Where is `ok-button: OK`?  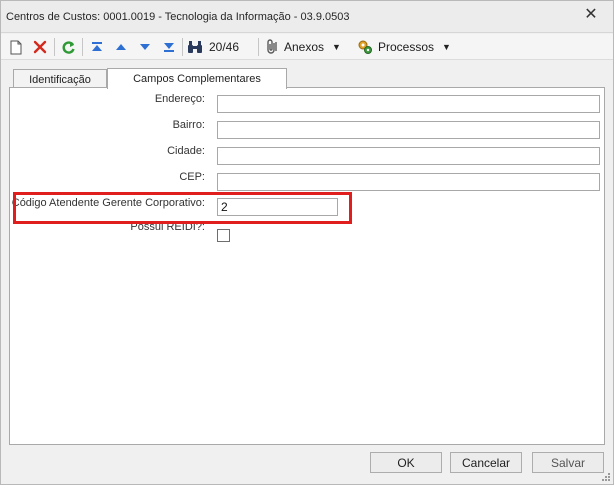 ok-button: OK is located at coordinates (406, 462).